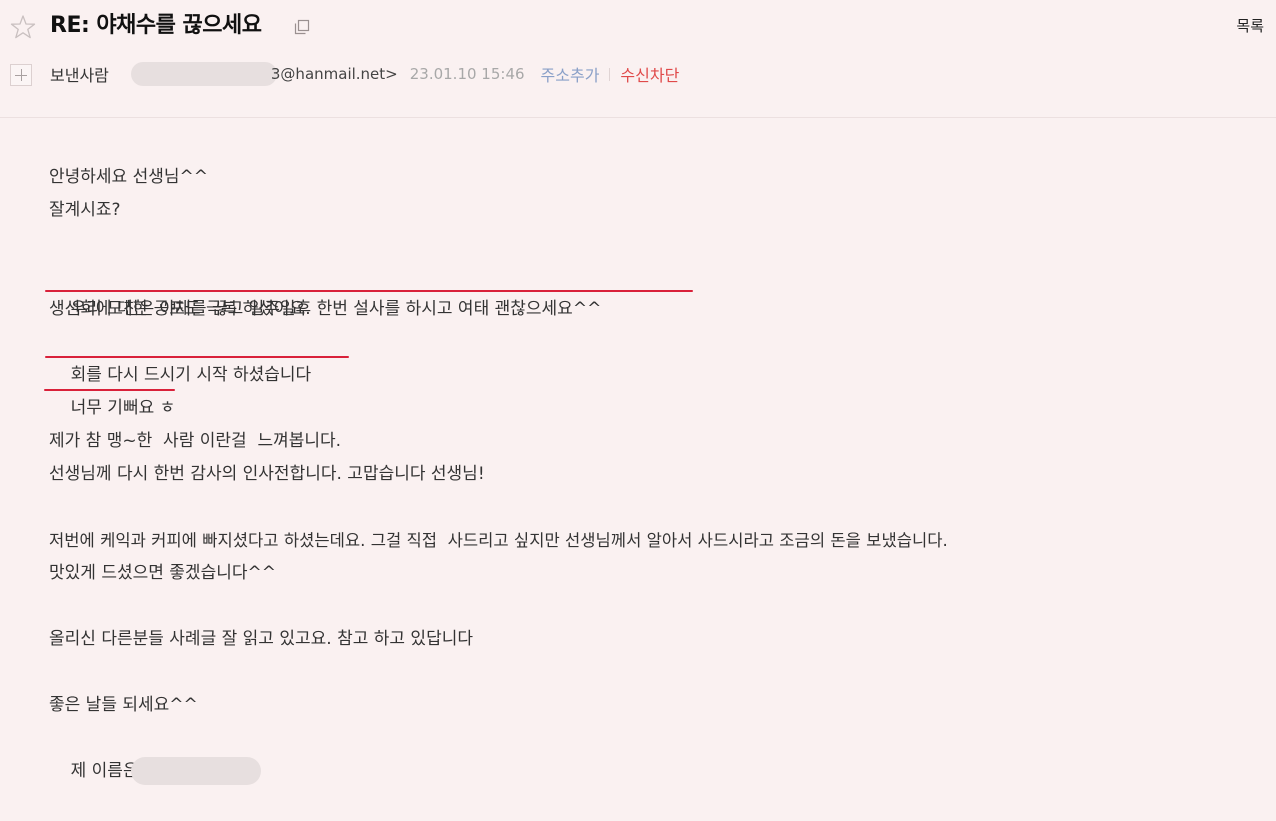  Describe the element at coordinates (498, 753) in the screenshot. I see `signature-line: 제 이름은` at that location.